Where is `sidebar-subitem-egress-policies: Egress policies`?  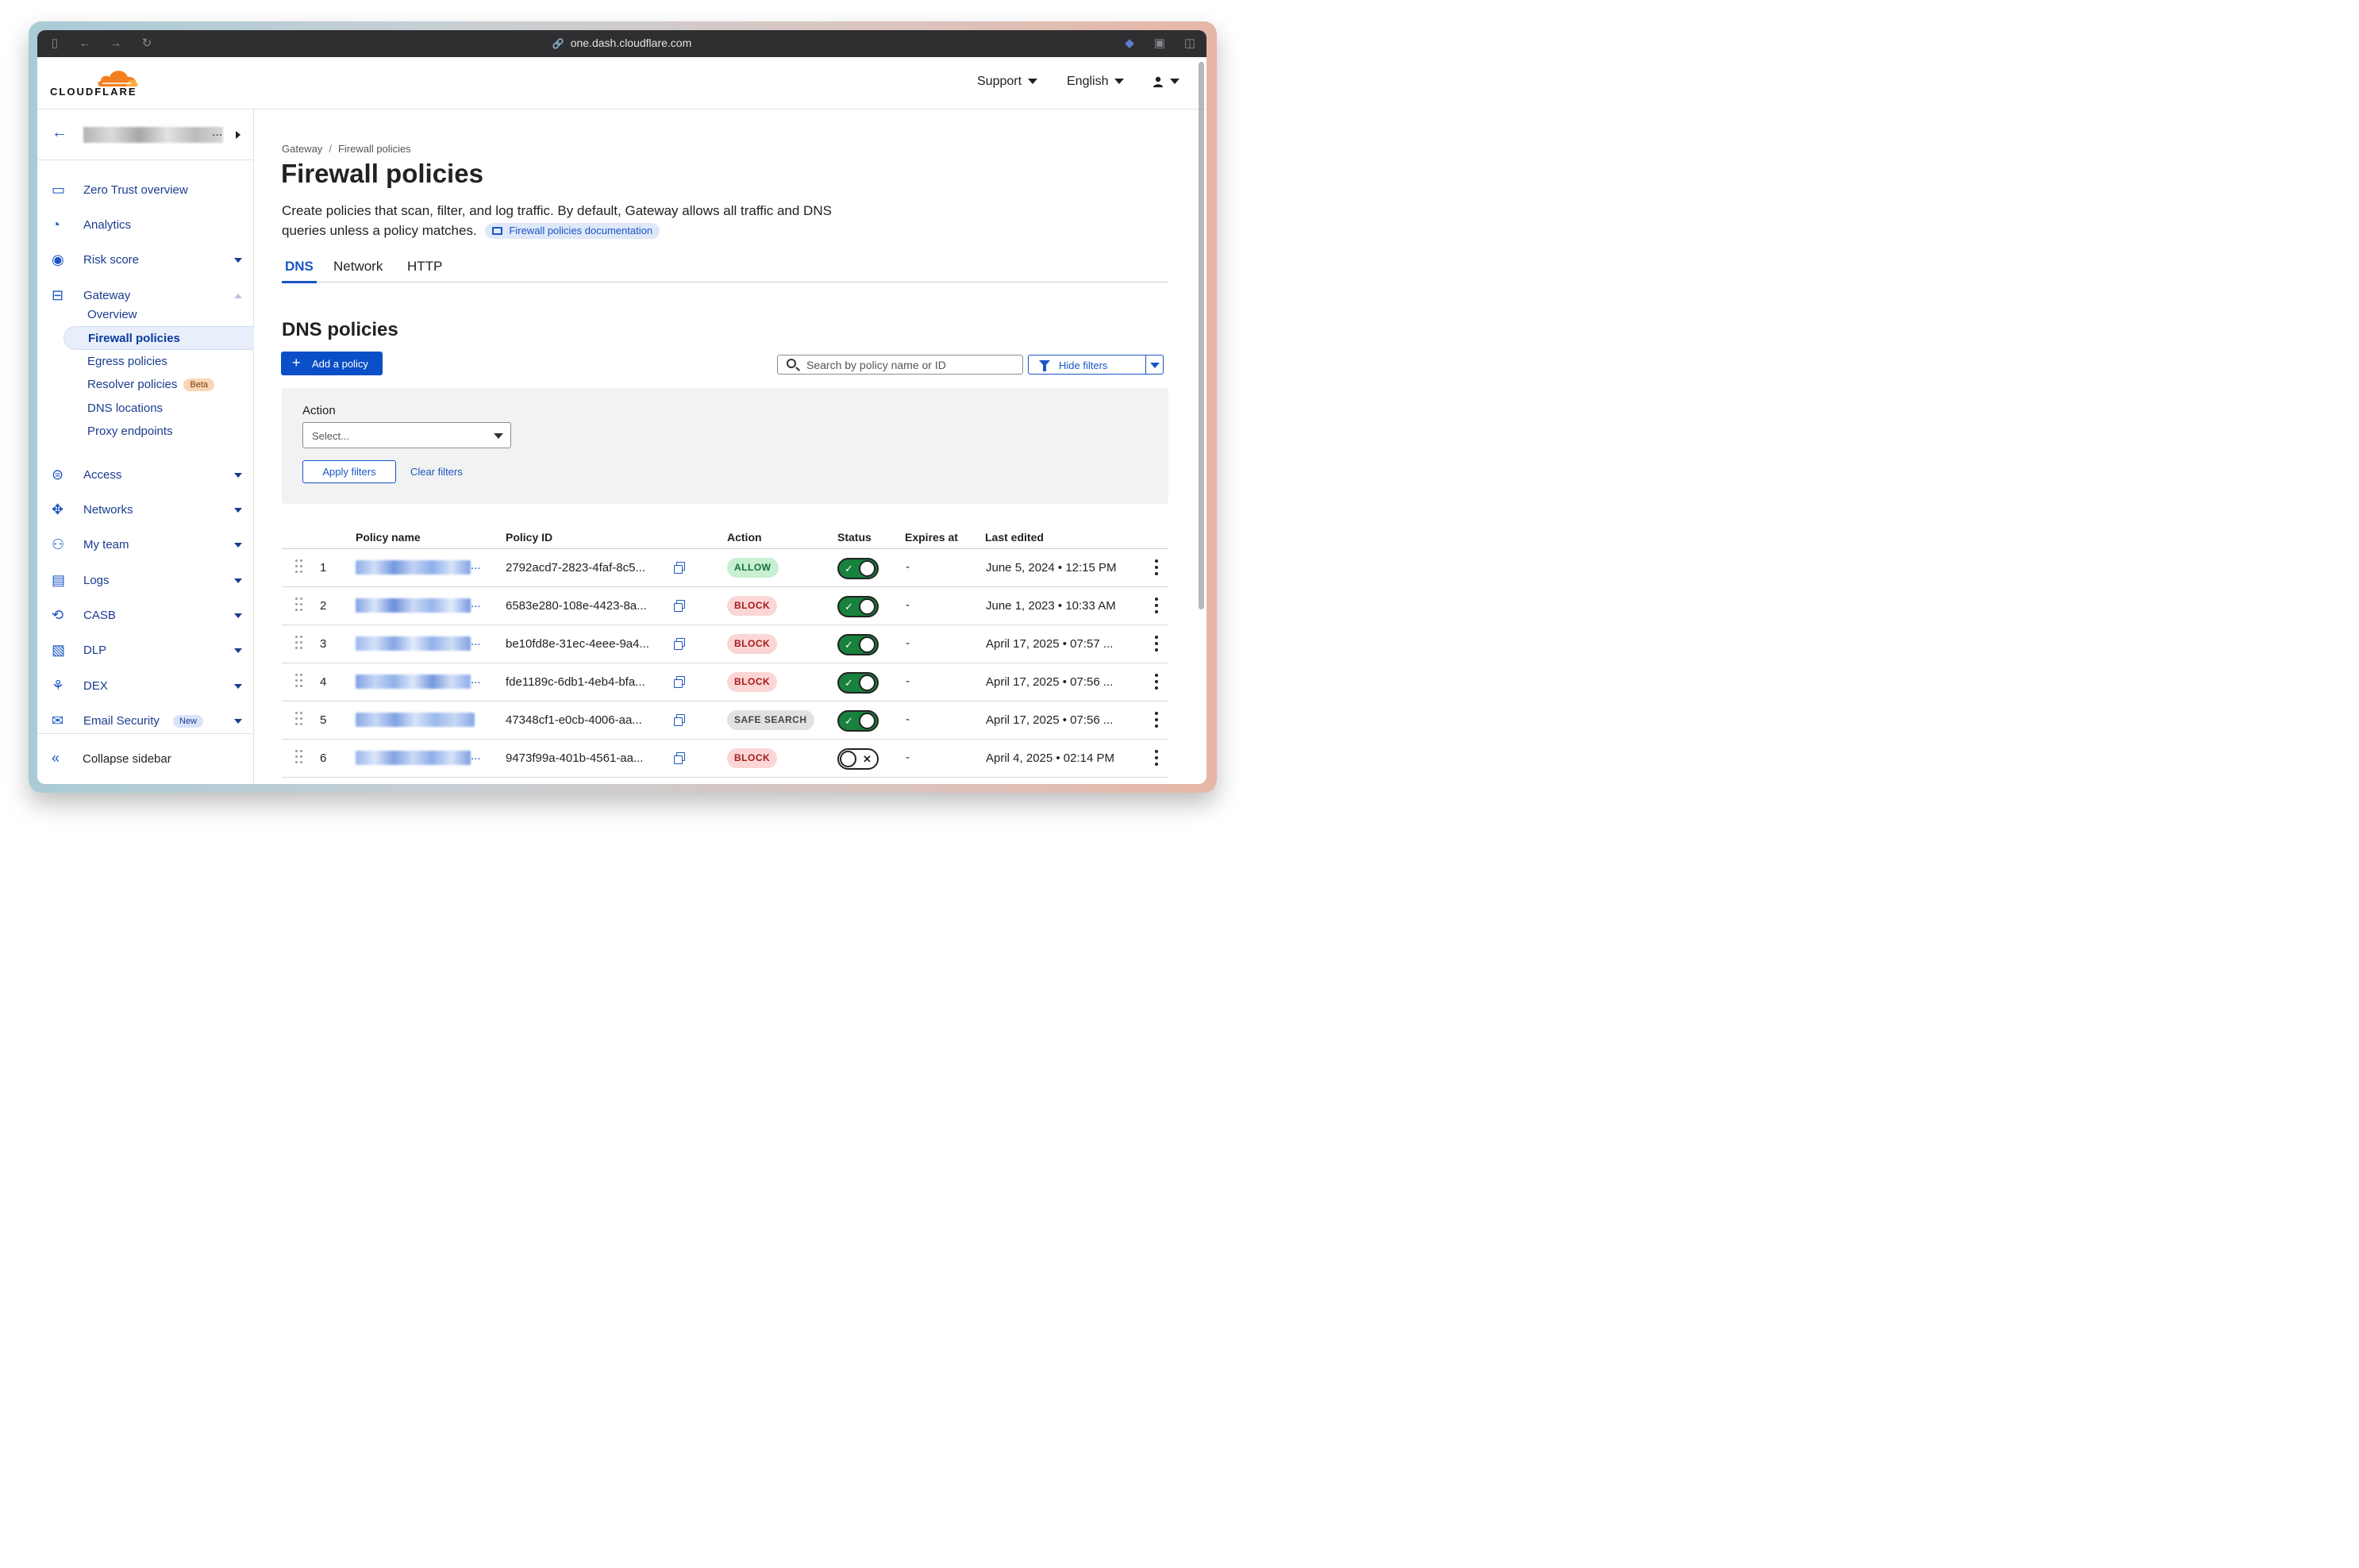 sidebar-subitem-egress-policies: Egress policies is located at coordinates (158, 362).